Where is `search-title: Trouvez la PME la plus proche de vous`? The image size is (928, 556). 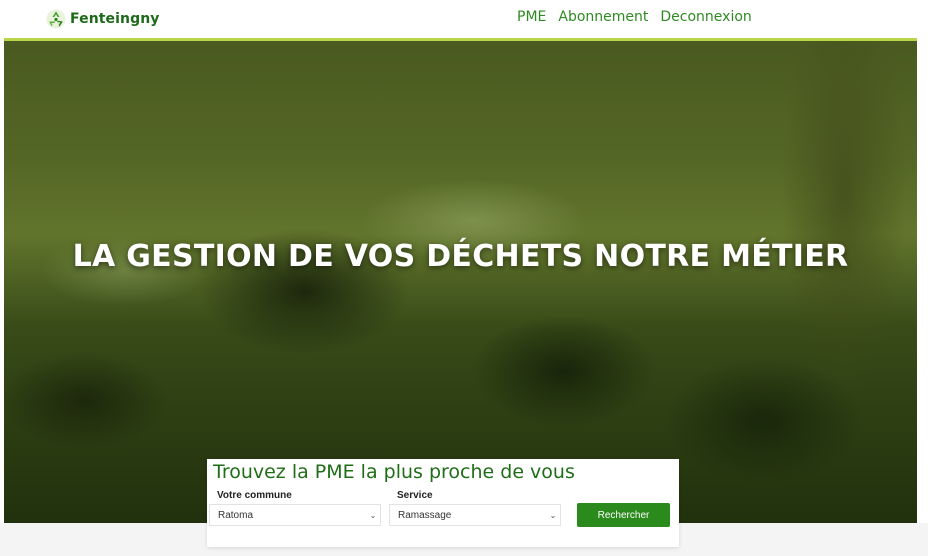
search-title: Trouvez la PME la plus proche de vous is located at coordinates (394, 472).